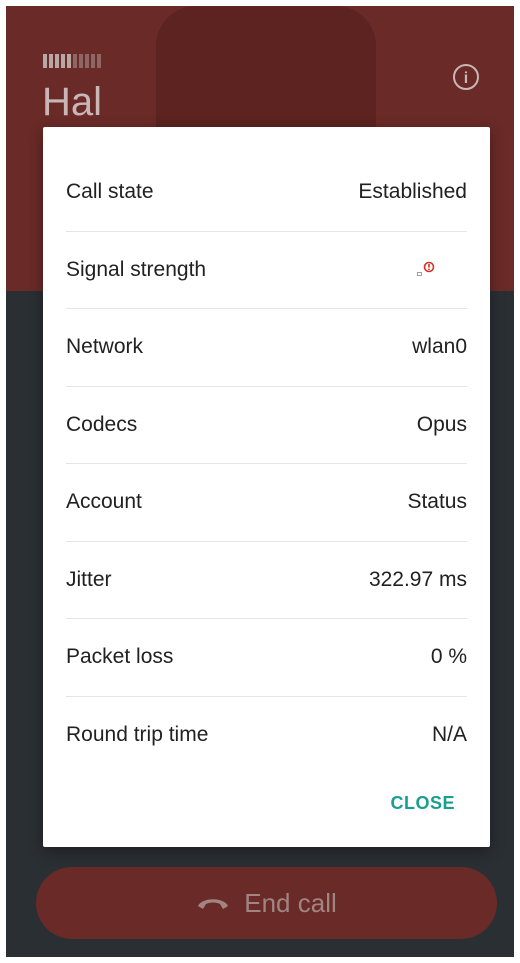 Image resolution: width=520 pixels, height=963 pixels. I want to click on row-label: Call state, so click(110, 192).